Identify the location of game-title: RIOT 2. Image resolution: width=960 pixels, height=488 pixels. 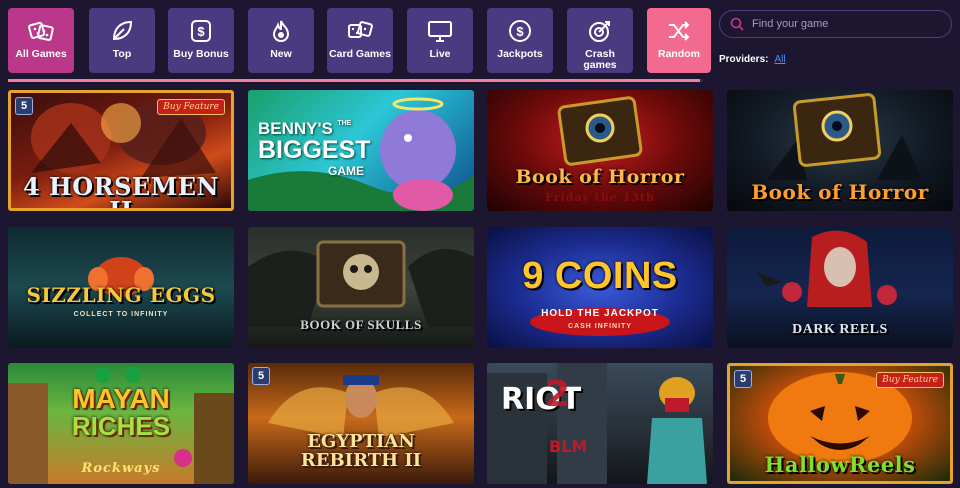
(541, 396).